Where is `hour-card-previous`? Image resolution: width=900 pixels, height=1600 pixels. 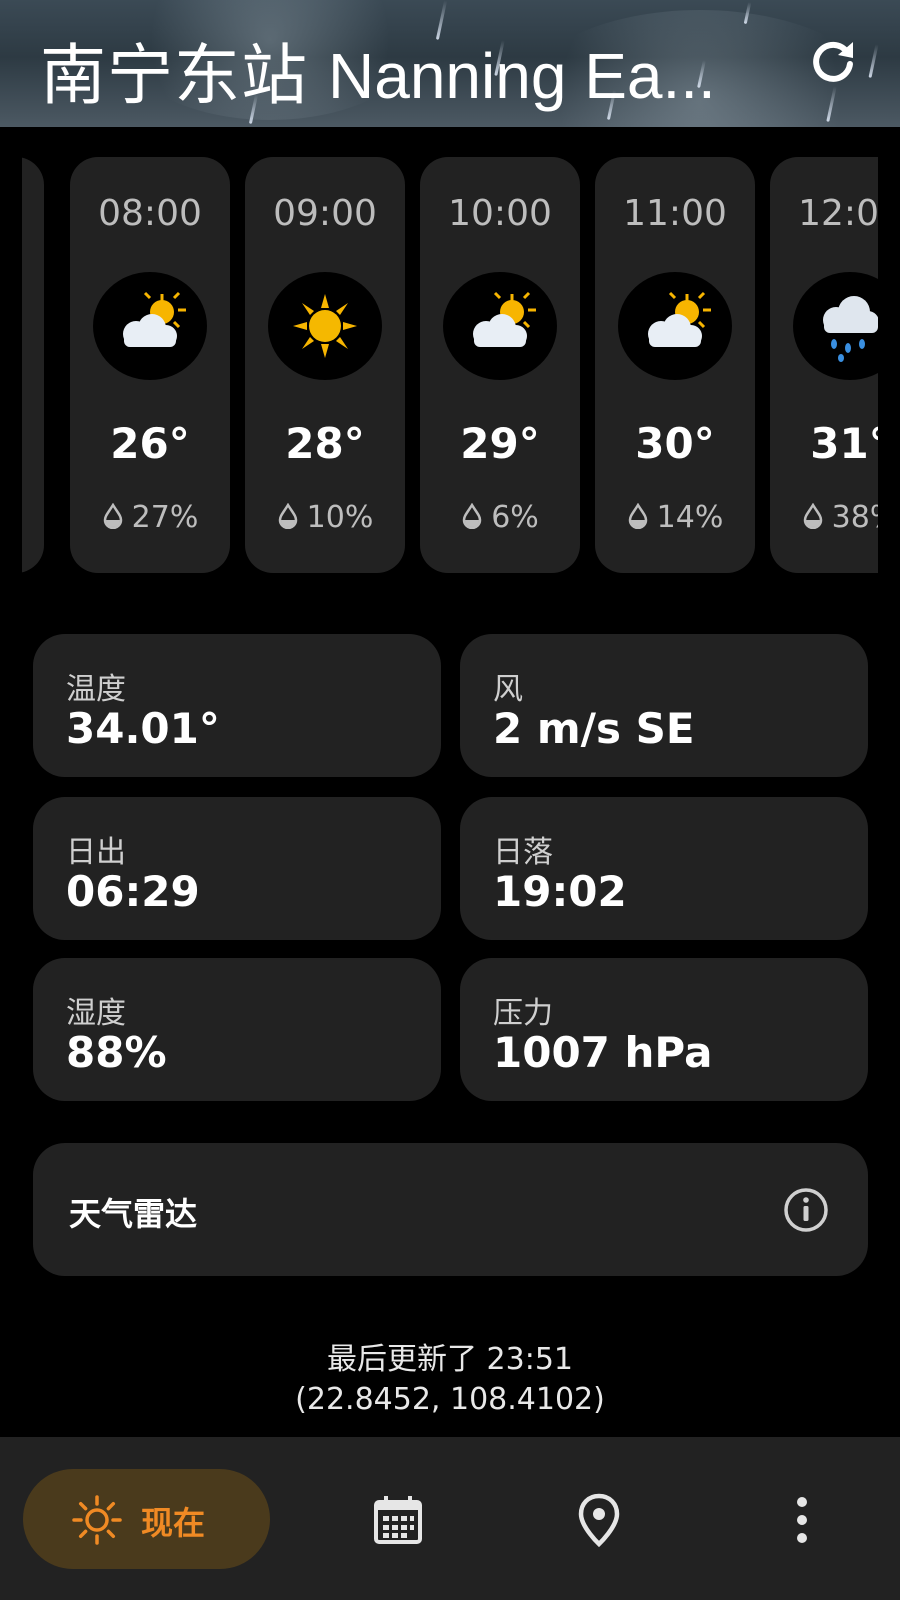
hour-card-previous is located at coordinates (33, 365).